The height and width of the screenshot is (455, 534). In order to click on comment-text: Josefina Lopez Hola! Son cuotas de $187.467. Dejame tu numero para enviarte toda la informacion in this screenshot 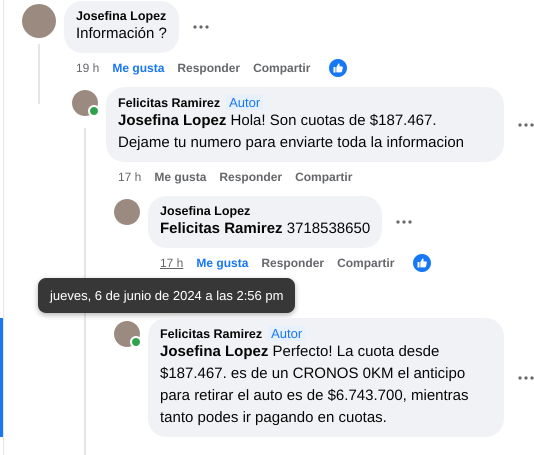, I will do `click(292, 132)`.